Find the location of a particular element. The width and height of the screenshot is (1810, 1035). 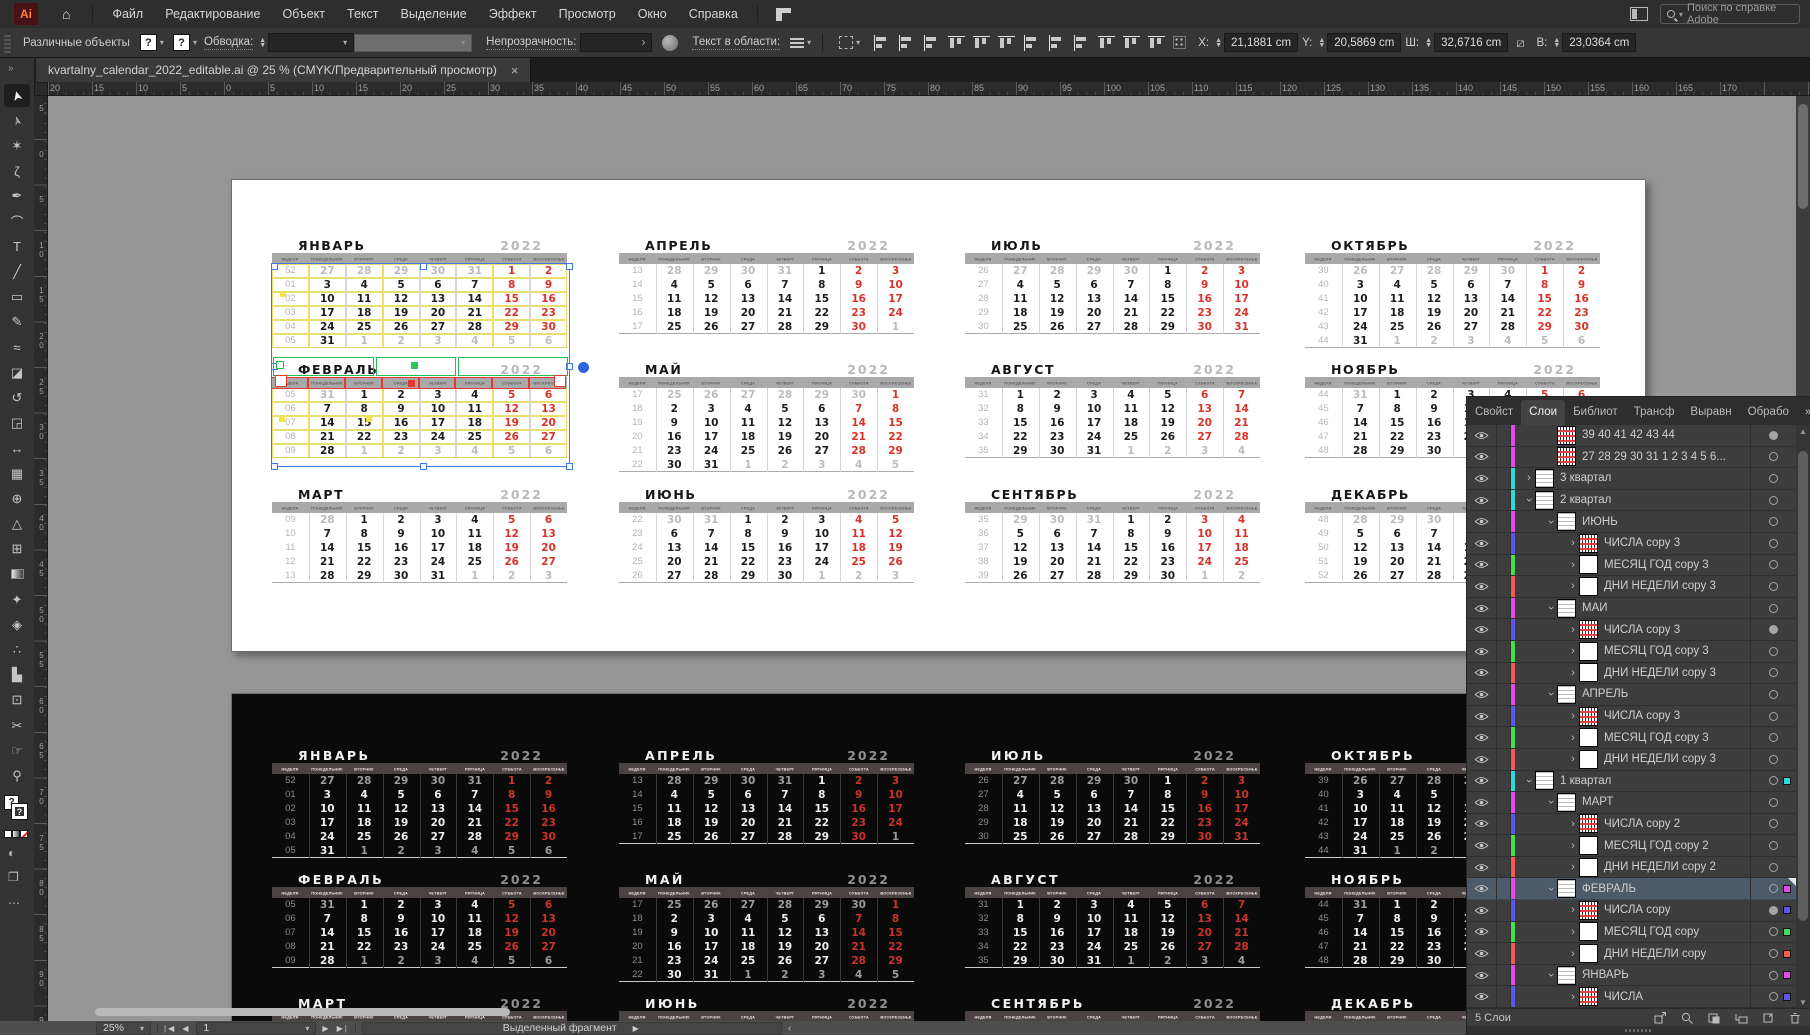

date-cell: 26 is located at coordinates (785, 451).